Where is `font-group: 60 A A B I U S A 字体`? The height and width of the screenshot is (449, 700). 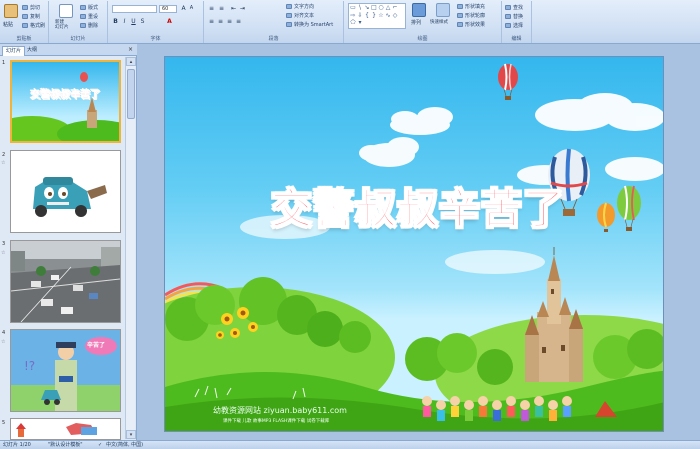
font-group: 60 A A B I U S A 字体 is located at coordinates (156, 22).